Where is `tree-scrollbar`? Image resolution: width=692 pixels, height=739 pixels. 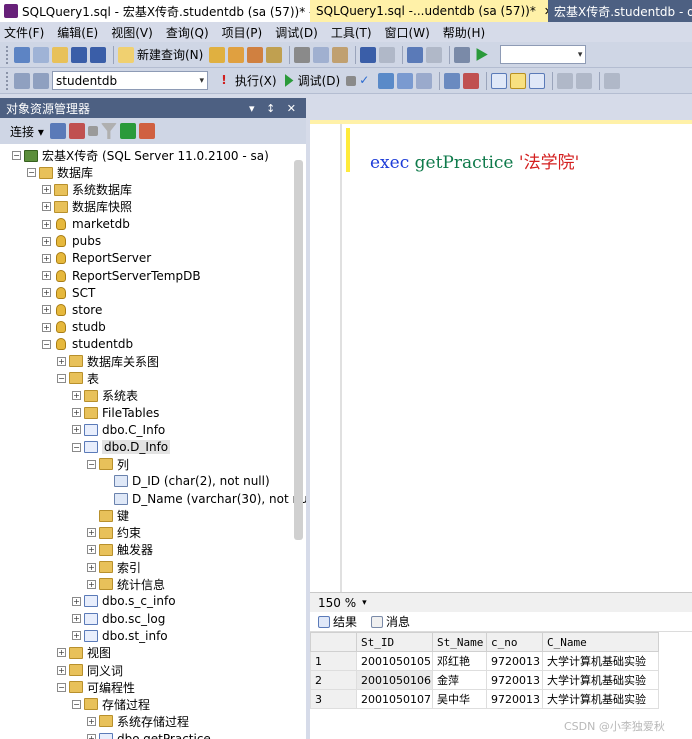
tree-scrollbar is located at coordinates (298, 350).